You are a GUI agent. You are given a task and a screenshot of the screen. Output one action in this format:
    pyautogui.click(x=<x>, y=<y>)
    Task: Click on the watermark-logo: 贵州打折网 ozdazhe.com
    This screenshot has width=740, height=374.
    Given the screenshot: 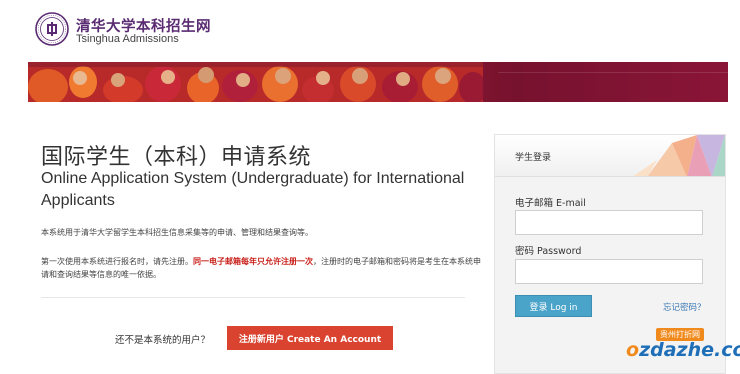 What is the action you would take?
    pyautogui.click(x=676, y=348)
    